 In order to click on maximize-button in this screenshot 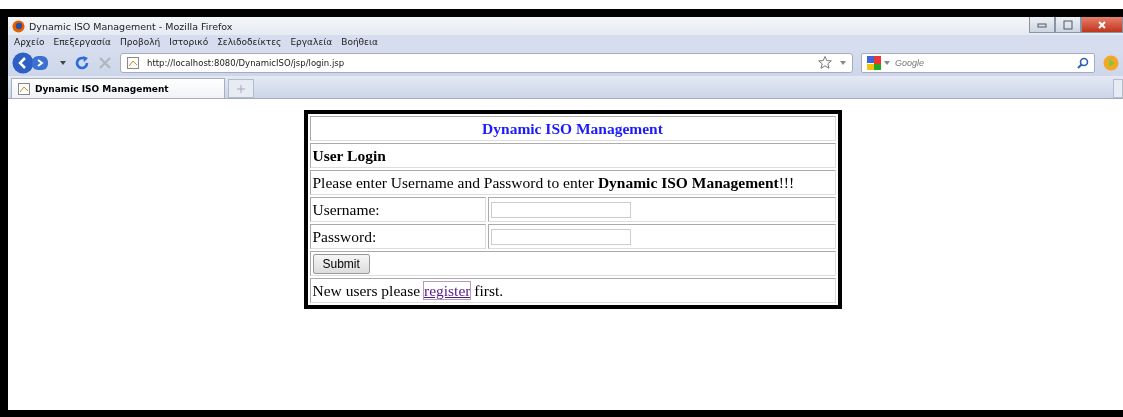, I will do `click(1068, 25)`.